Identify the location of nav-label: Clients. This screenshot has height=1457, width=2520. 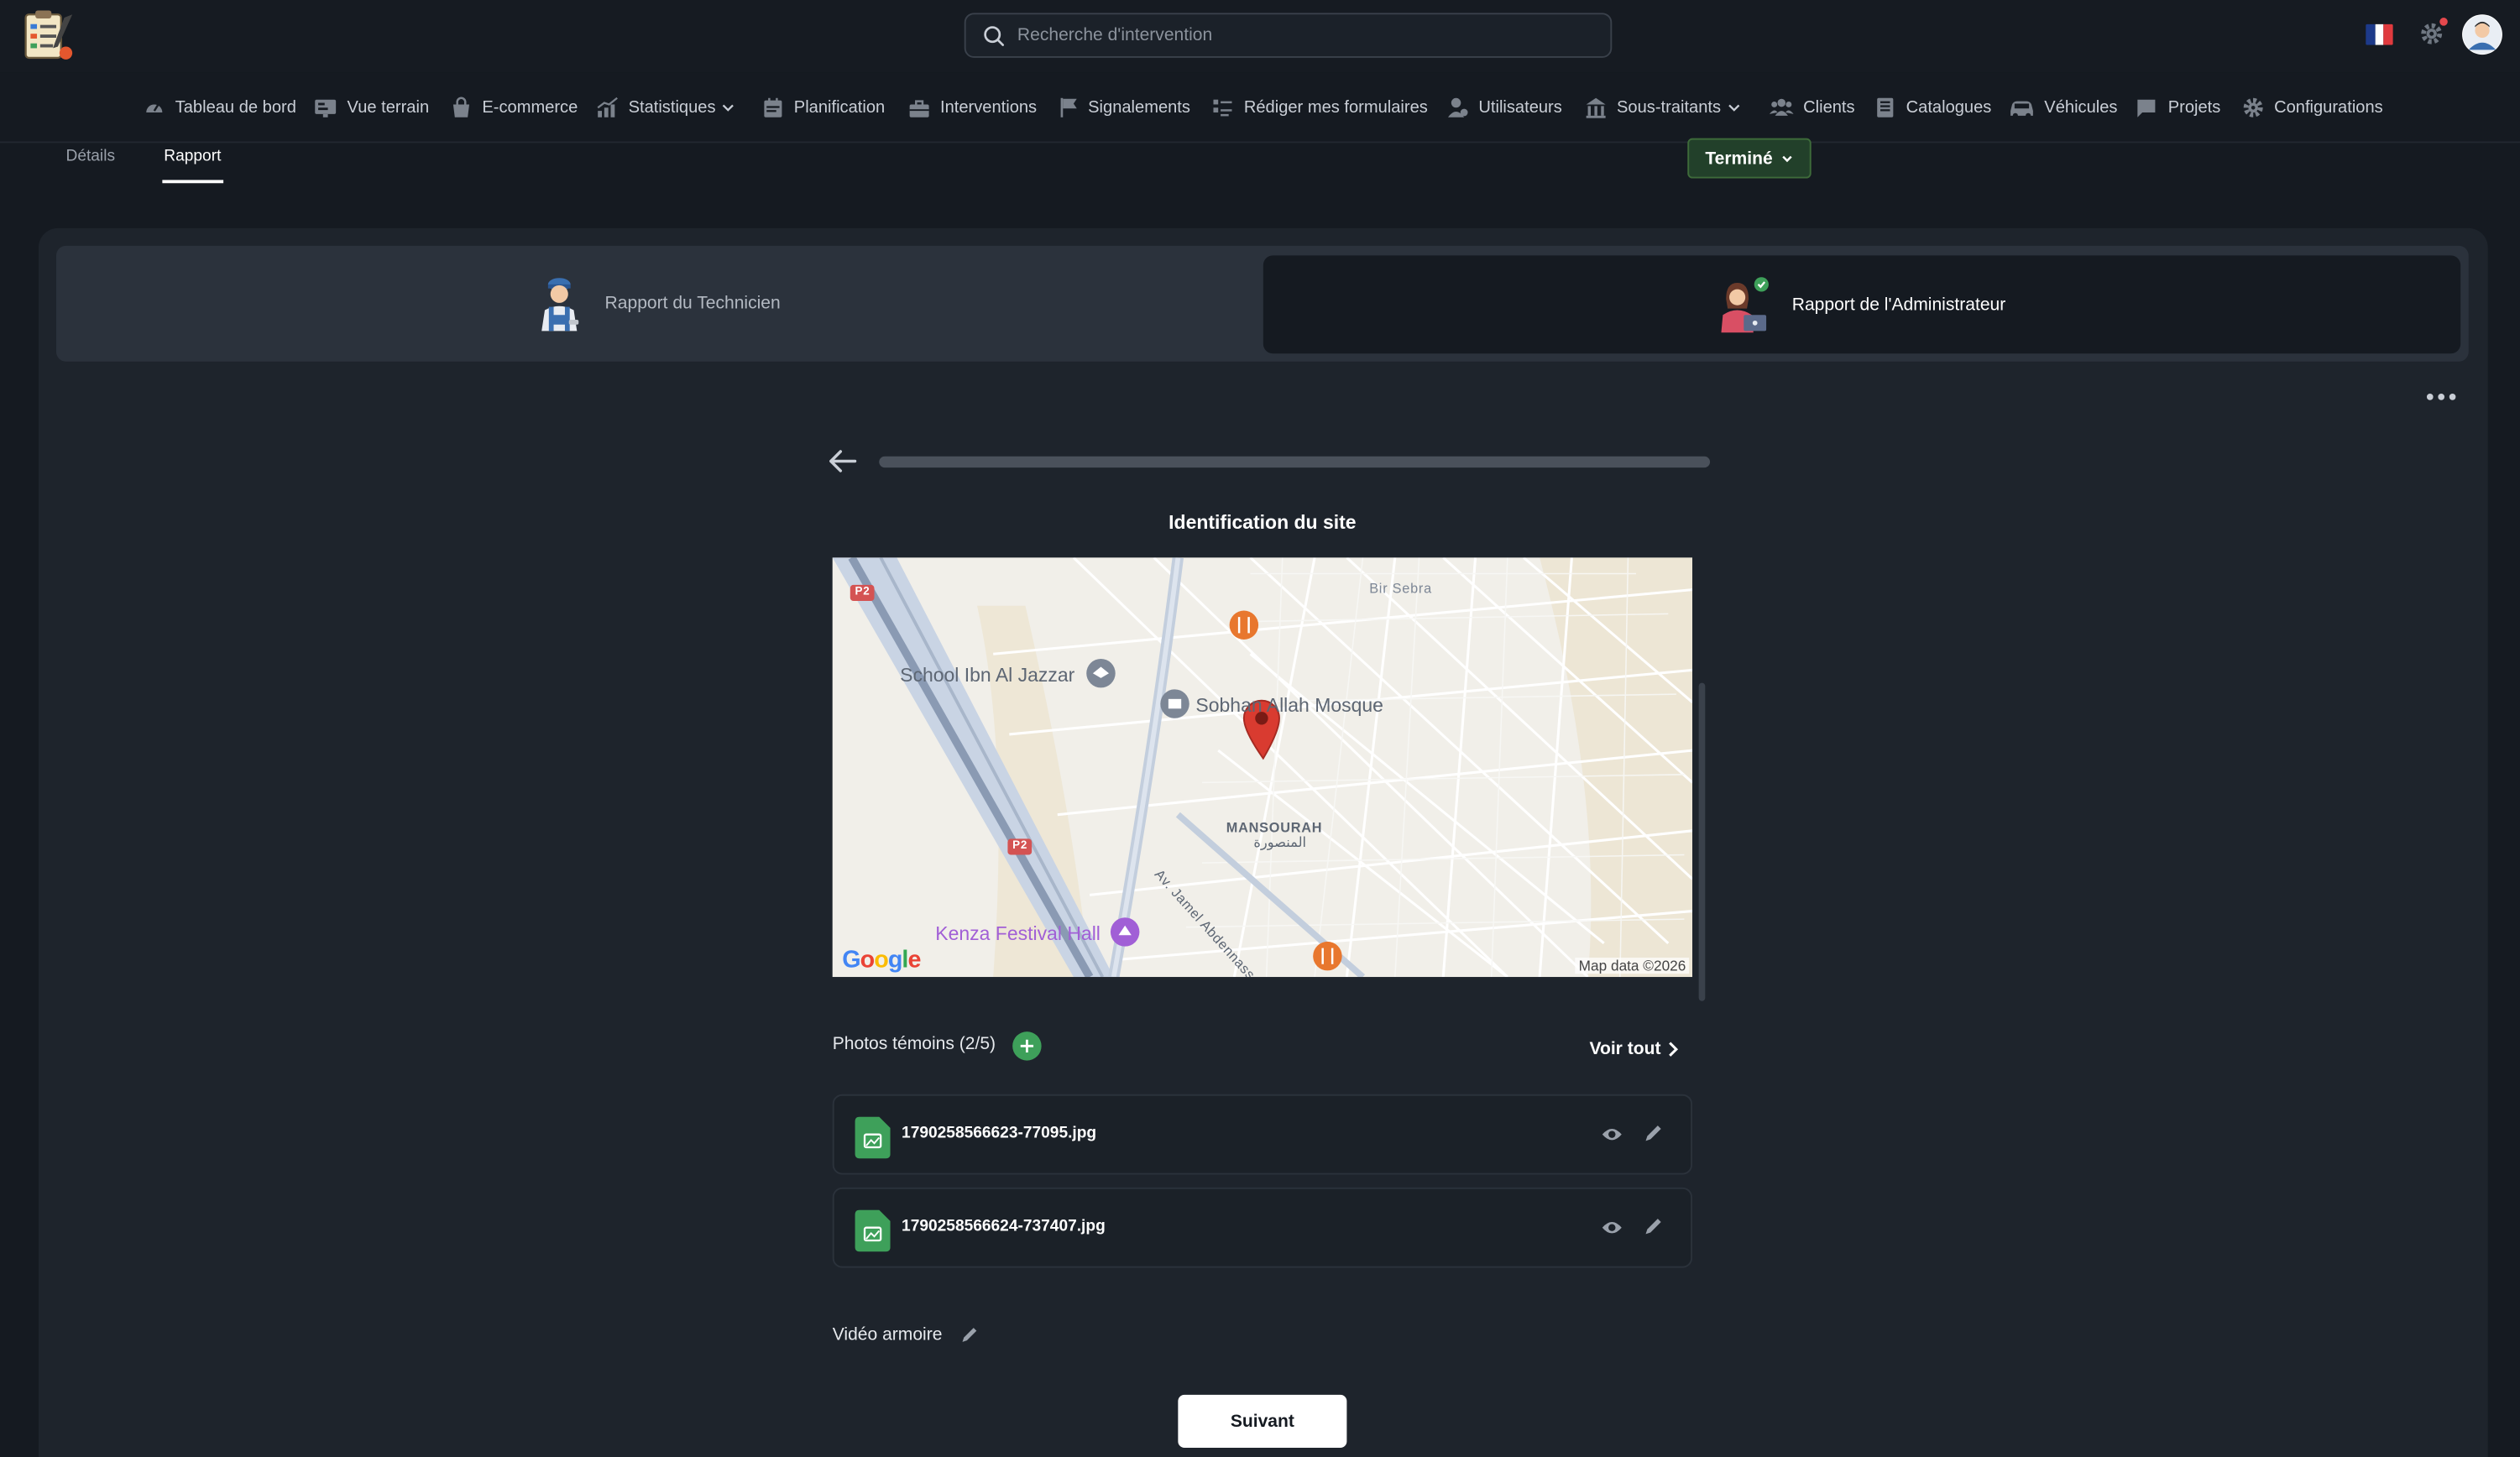
(1829, 107).